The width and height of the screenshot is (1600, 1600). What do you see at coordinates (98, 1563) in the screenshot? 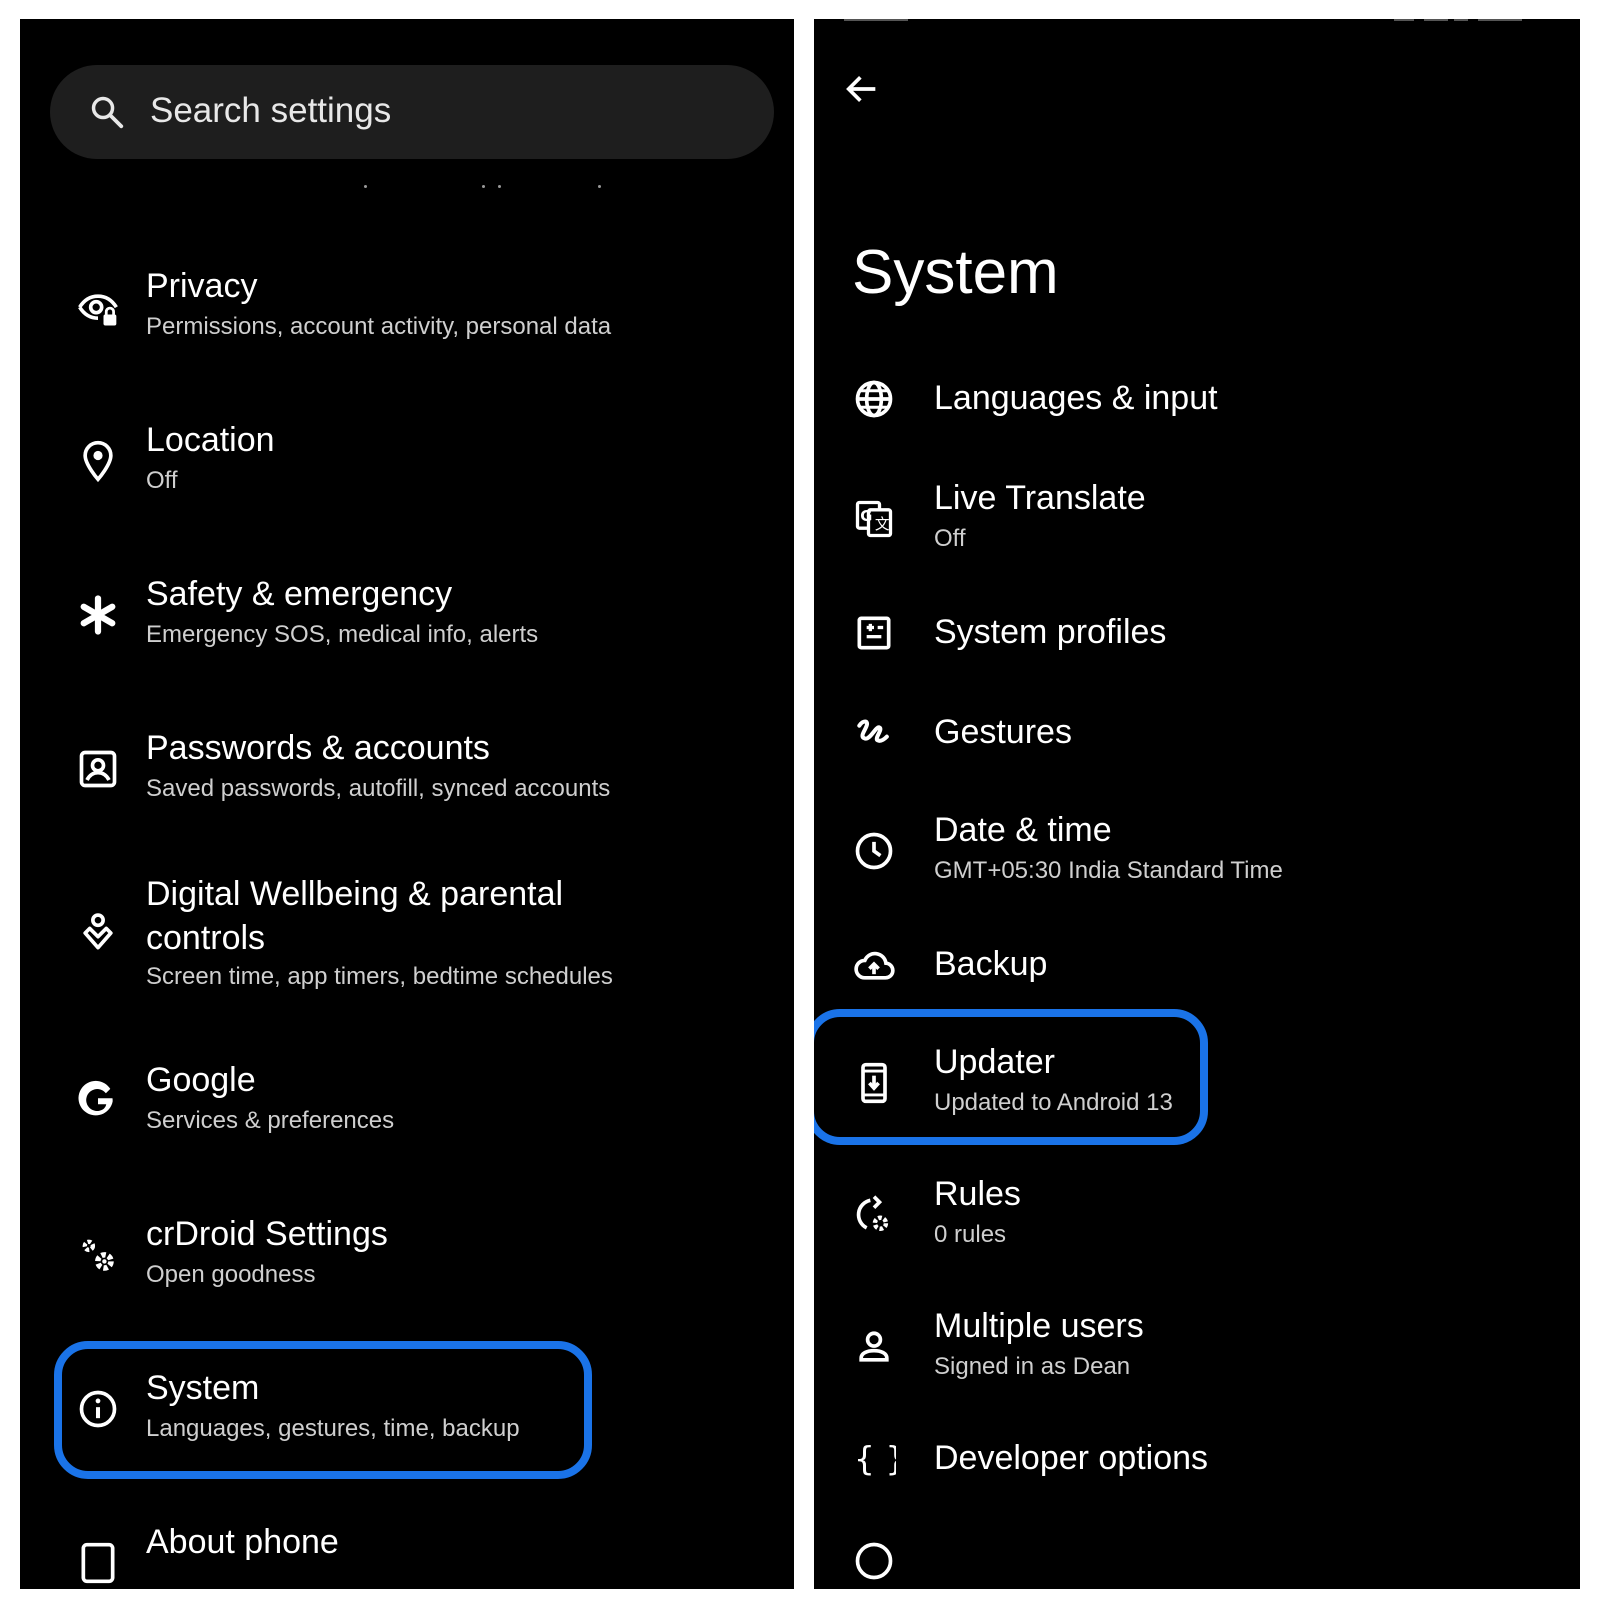
I see `phone-icon` at bounding box center [98, 1563].